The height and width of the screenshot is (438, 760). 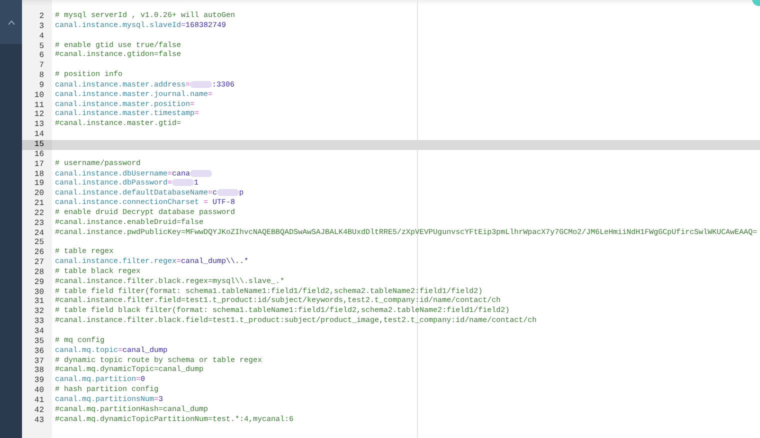 What do you see at coordinates (39, 322) in the screenshot?
I see `line-number: 33` at bounding box center [39, 322].